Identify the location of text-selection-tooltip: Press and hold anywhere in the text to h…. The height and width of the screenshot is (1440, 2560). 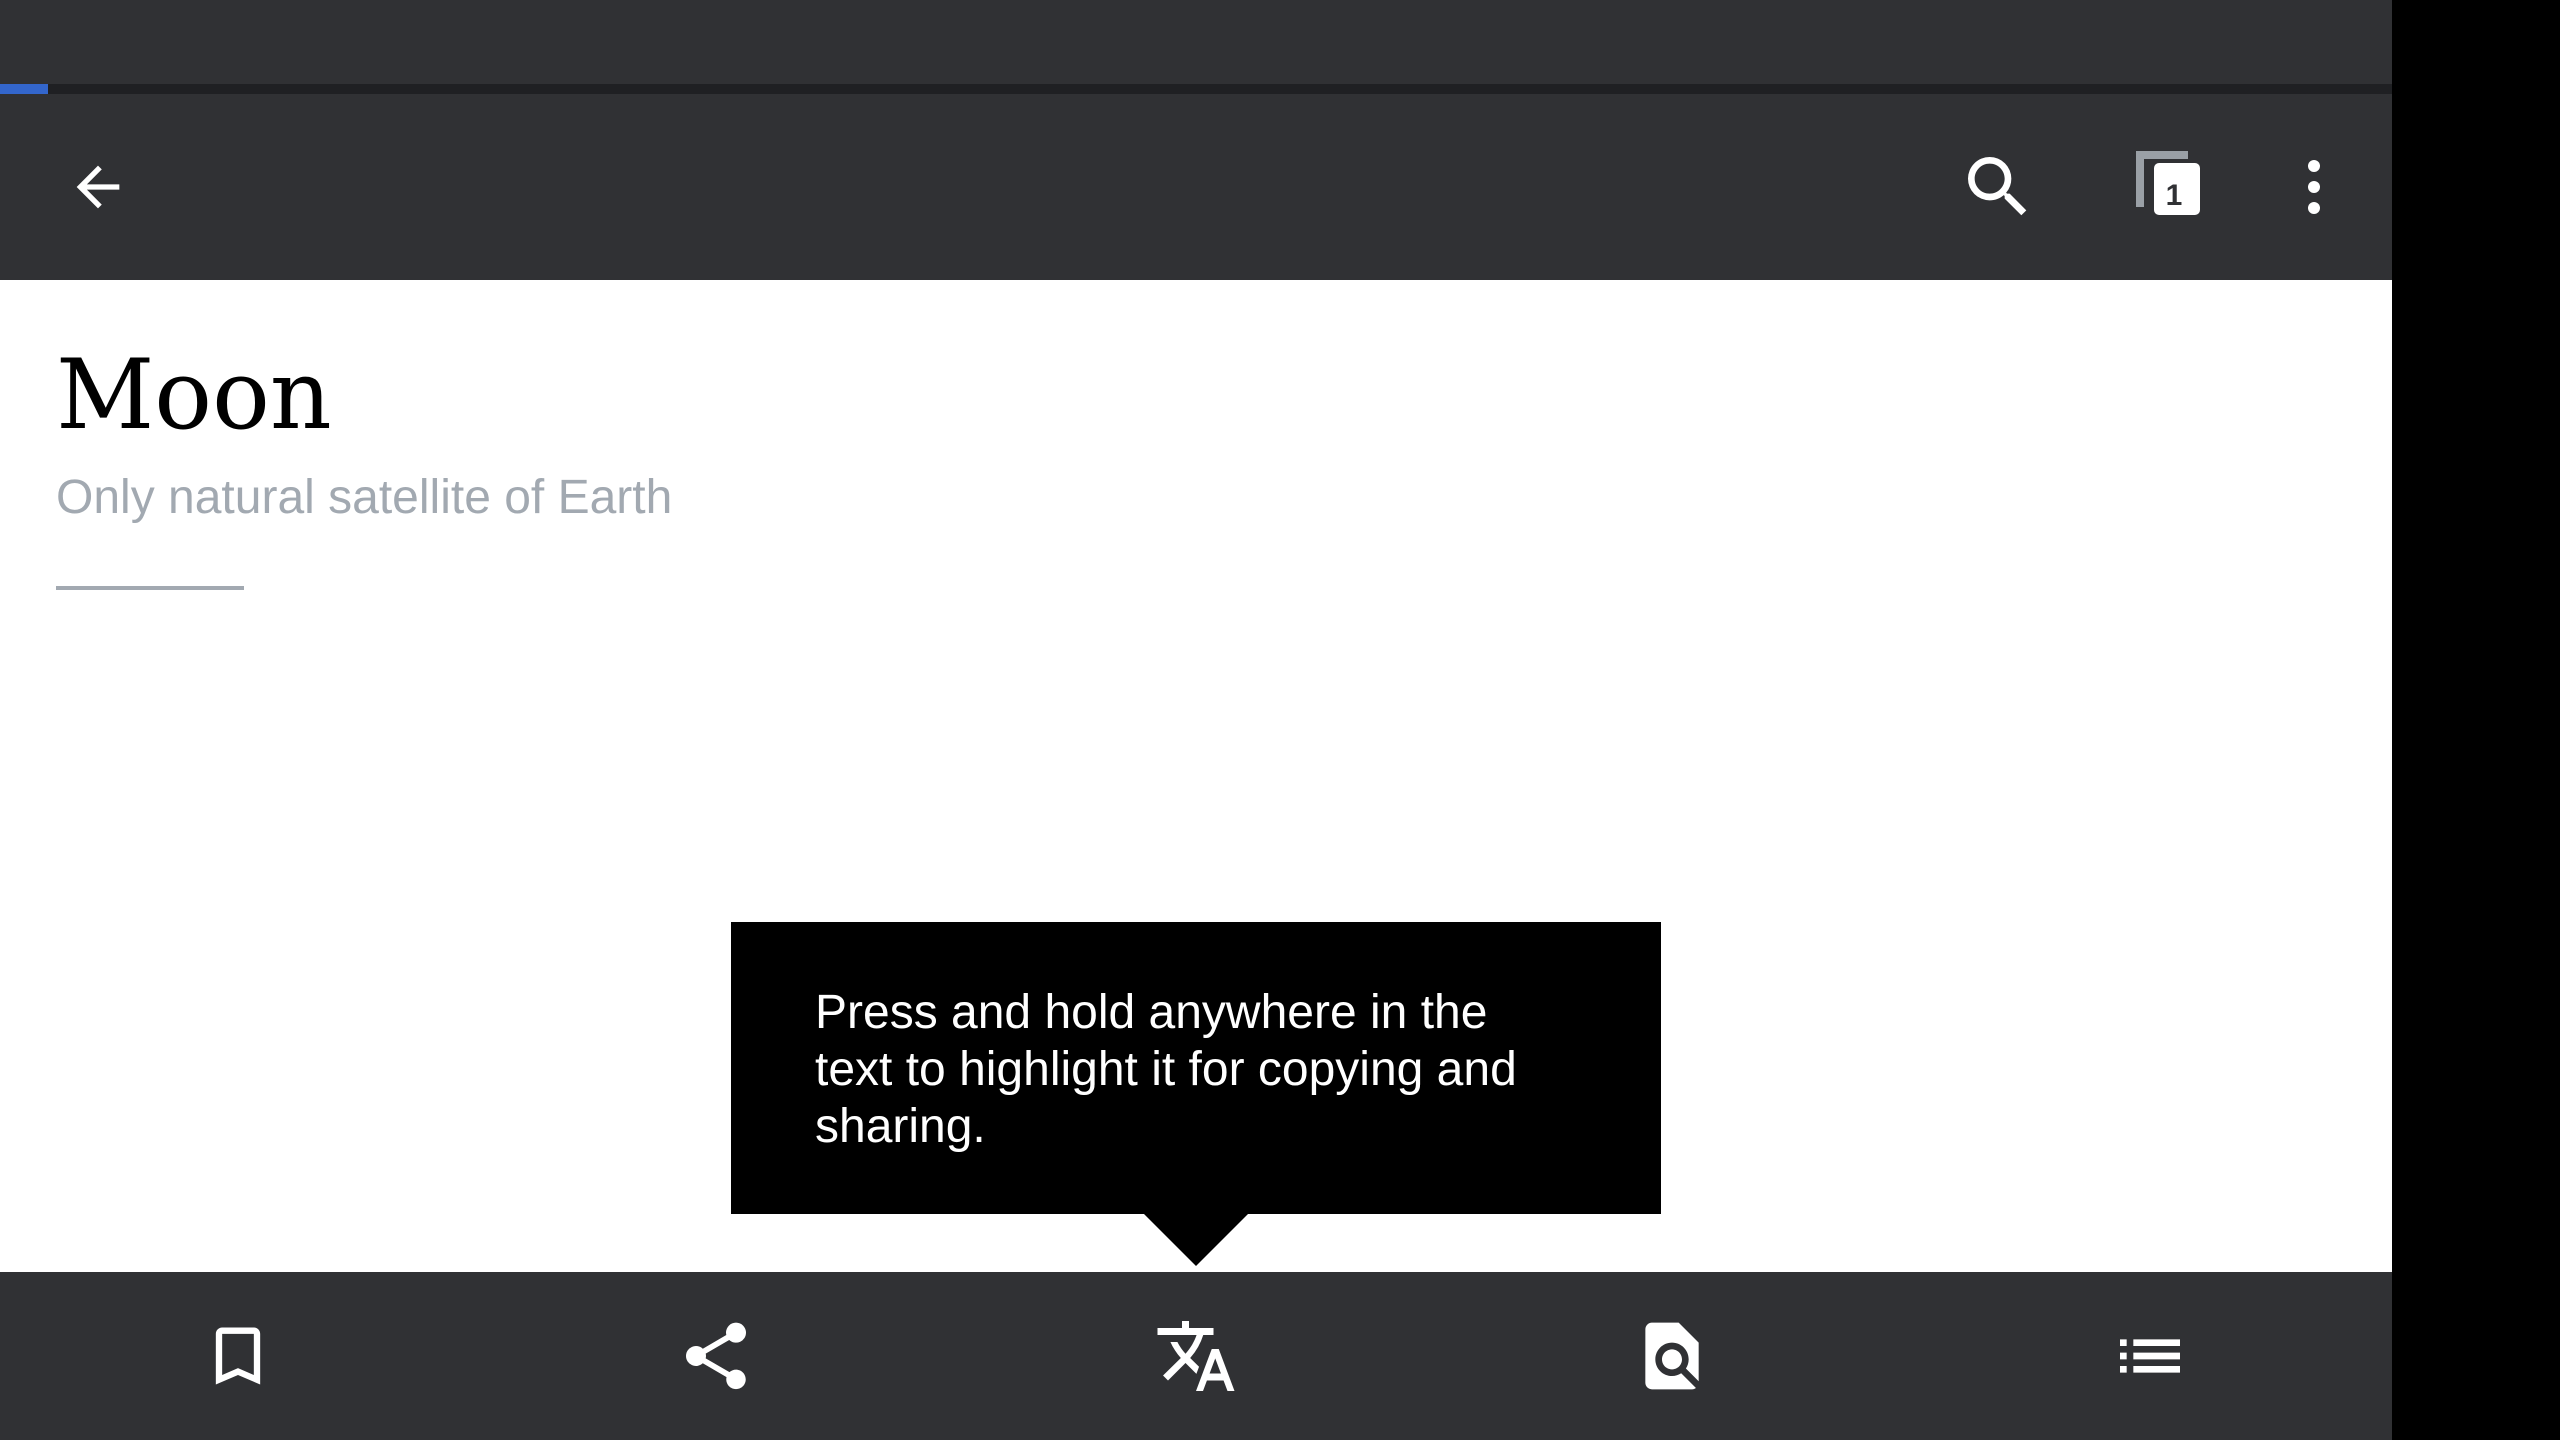
(1196, 1068).